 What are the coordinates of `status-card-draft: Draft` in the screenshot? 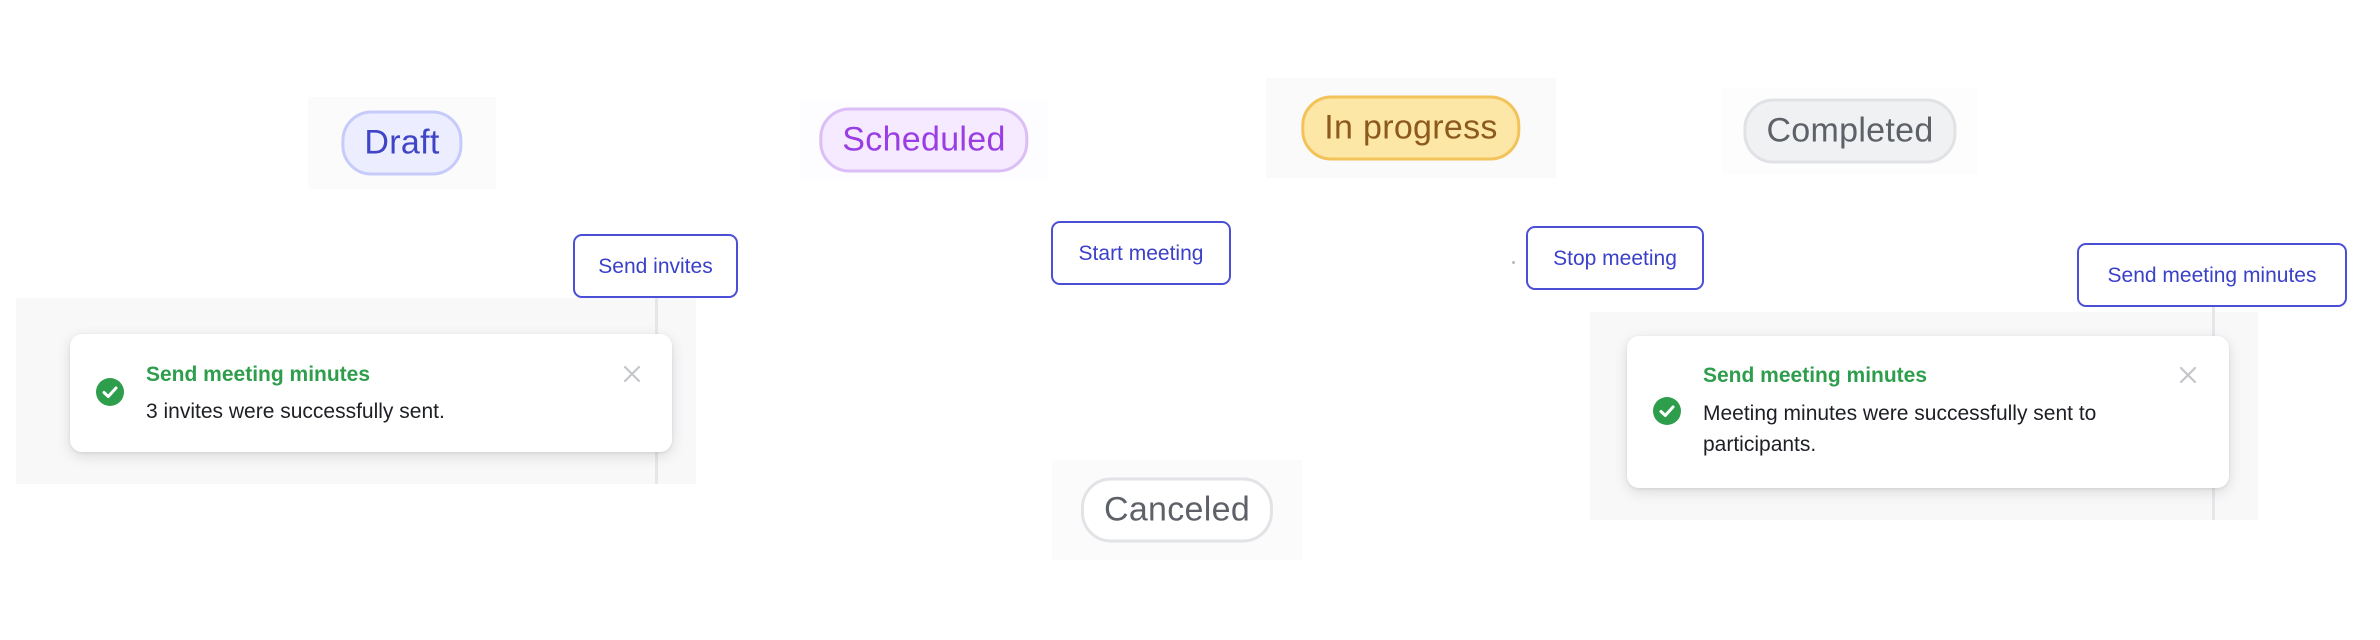 It's located at (402, 143).